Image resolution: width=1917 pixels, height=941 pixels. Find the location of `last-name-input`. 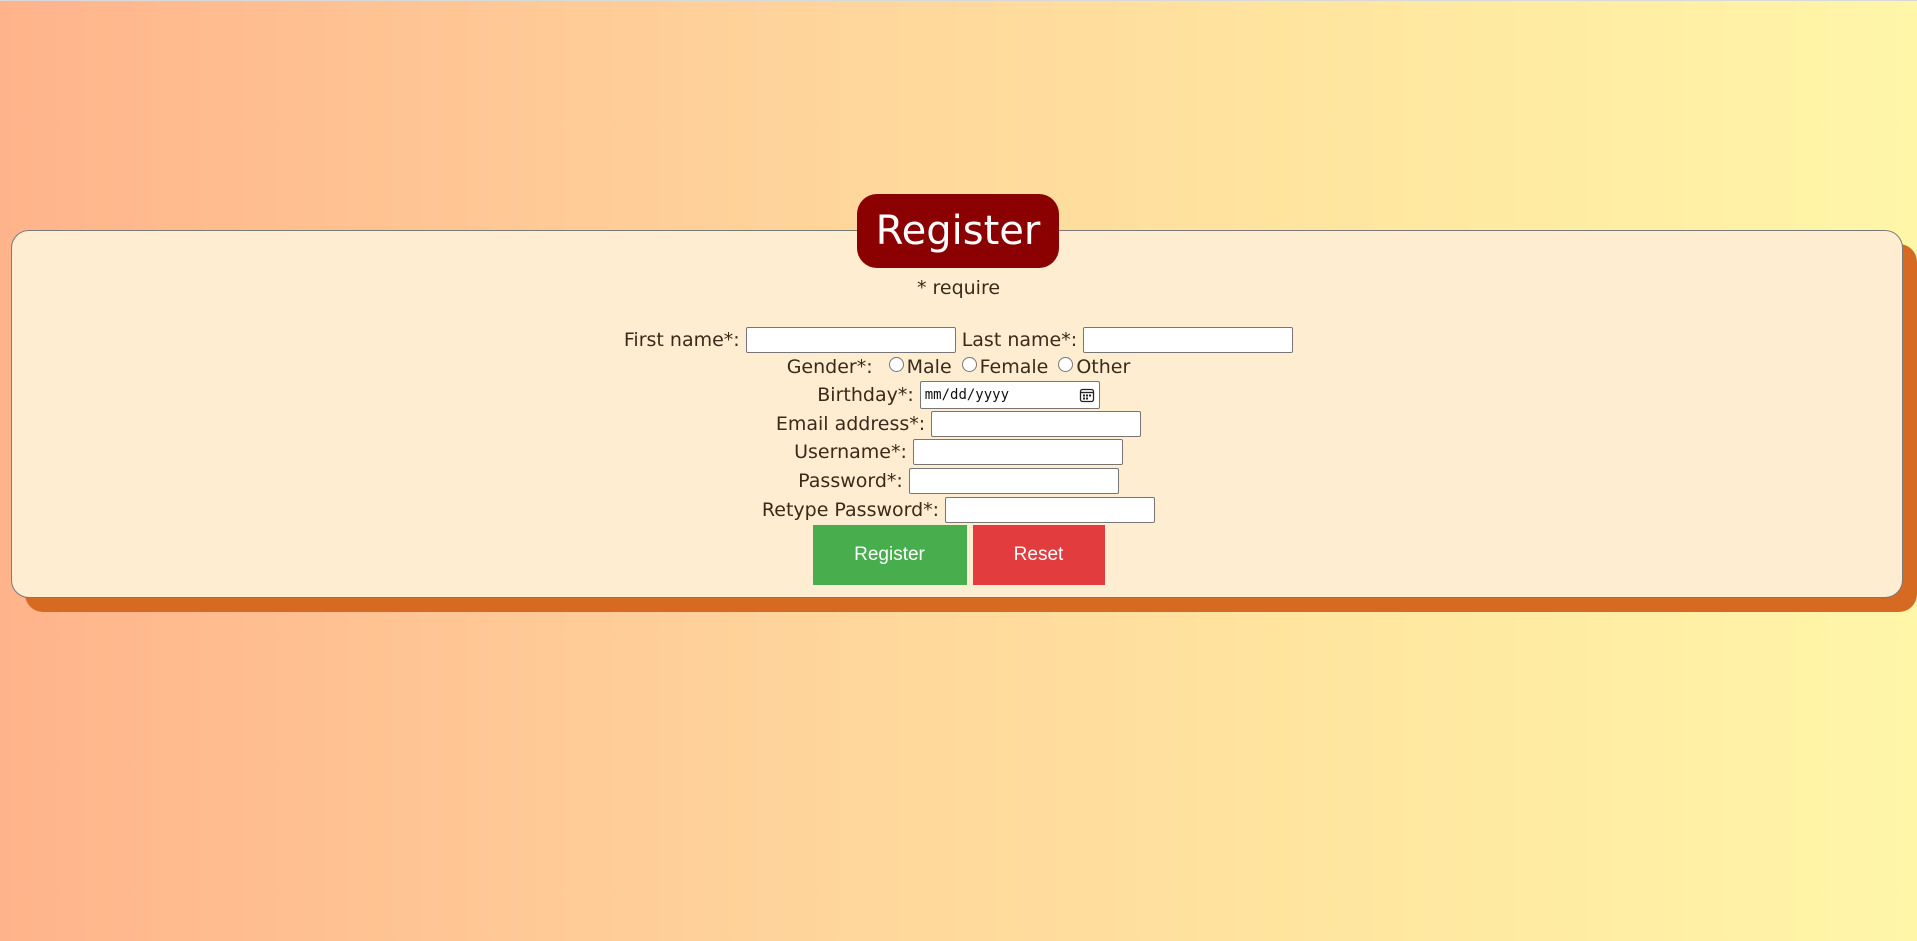

last-name-input is located at coordinates (1188, 340).